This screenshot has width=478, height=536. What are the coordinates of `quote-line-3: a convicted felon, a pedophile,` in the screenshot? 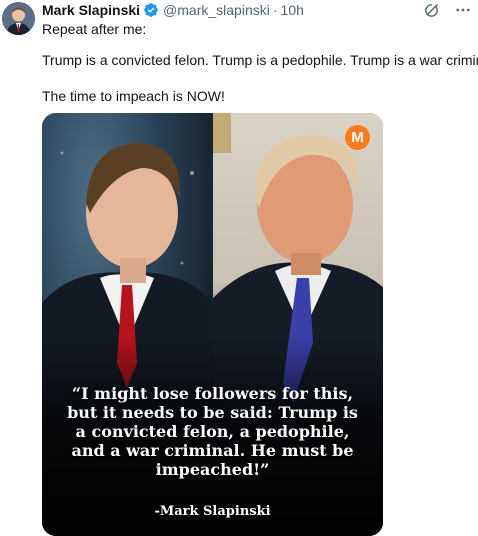 It's located at (212, 431).